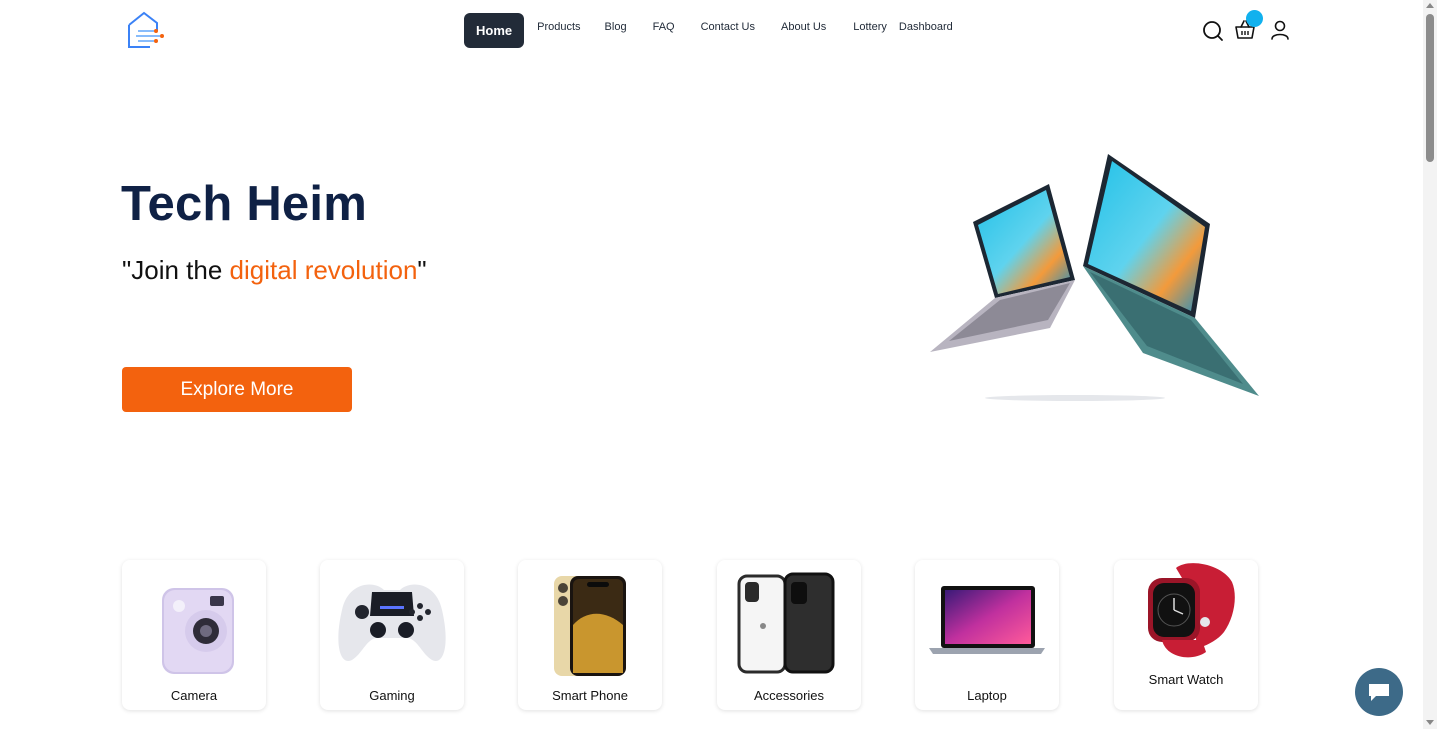 The width and height of the screenshot is (1437, 729). Describe the element at coordinates (870, 23) in the screenshot. I see `nav-lottery: Lottery` at that location.